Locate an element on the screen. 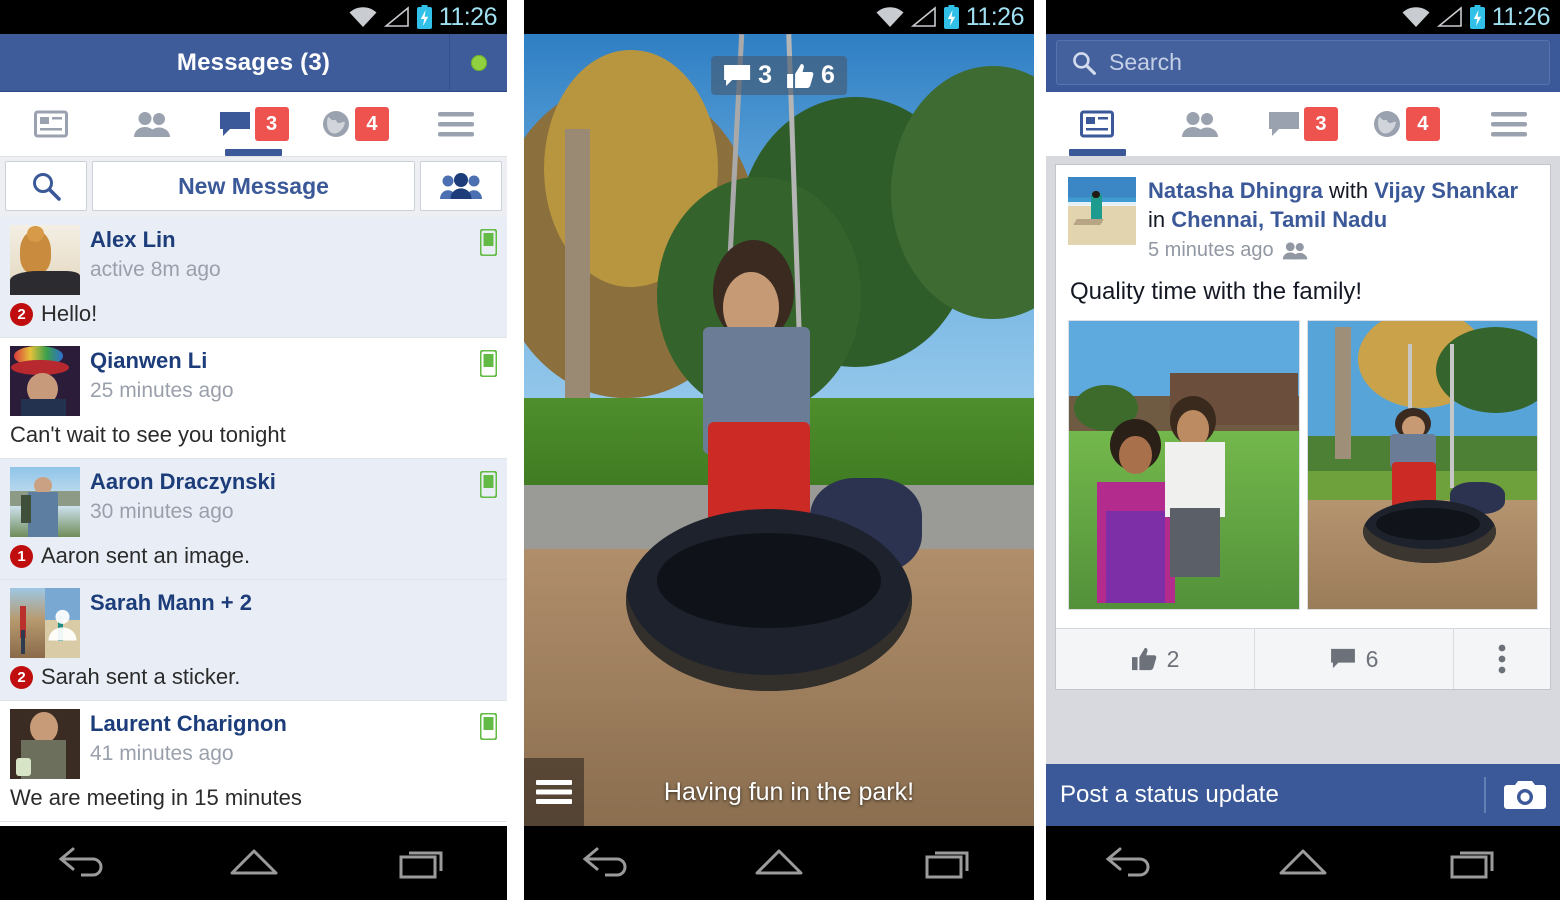 The width and height of the screenshot is (1560, 900). notifications-badge: 4 is located at coordinates (371, 124).